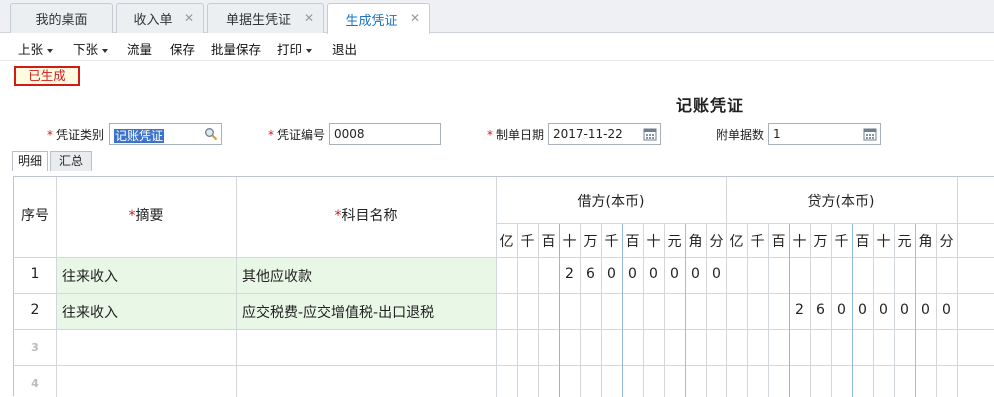  Describe the element at coordinates (841, 202) in the screenshot. I see `col-header-credit: 贷方(本币)` at that location.